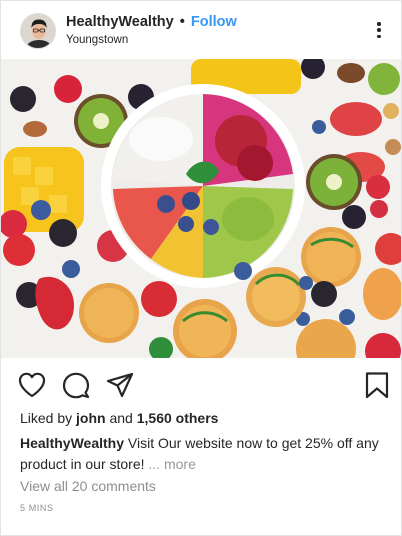 The image size is (402, 536). What do you see at coordinates (120, 22) in the screenshot?
I see `username-link: HealthyWealthy` at bounding box center [120, 22].